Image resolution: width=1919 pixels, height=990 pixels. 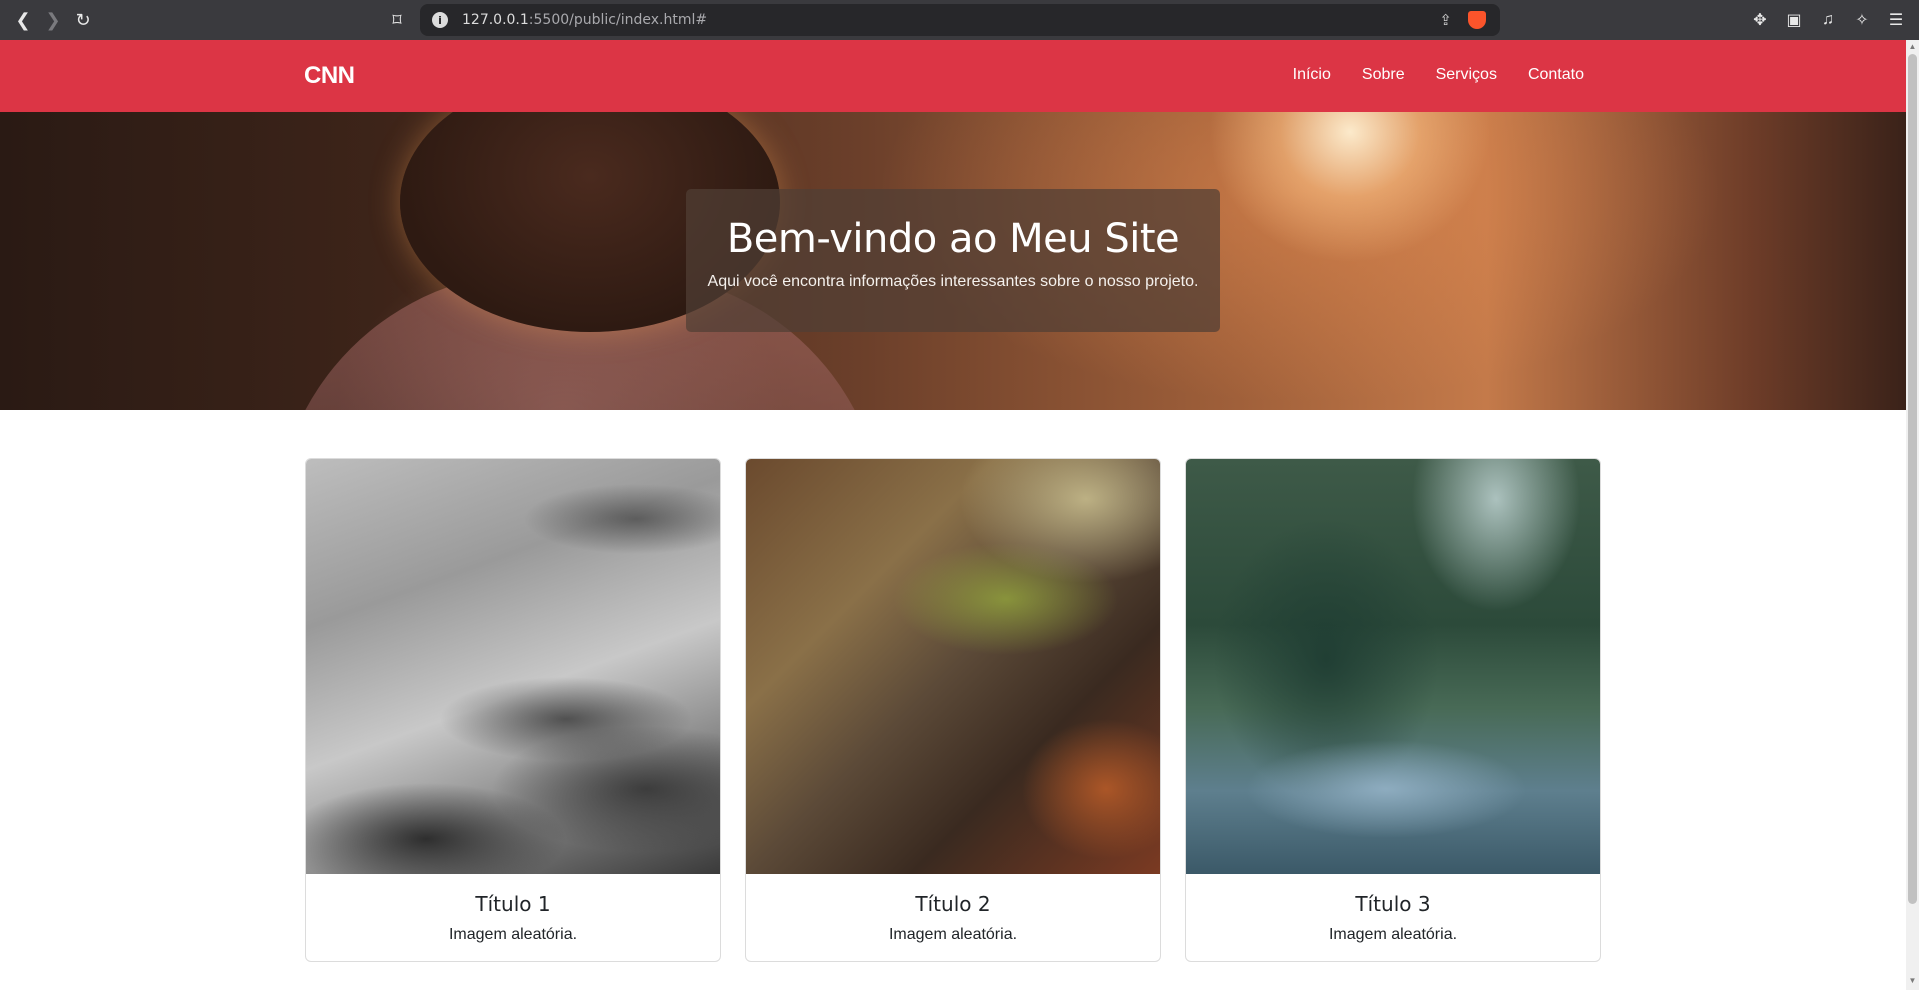 I want to click on nav-links: Início Sobre Serviços Contato, so click(x=1438, y=75).